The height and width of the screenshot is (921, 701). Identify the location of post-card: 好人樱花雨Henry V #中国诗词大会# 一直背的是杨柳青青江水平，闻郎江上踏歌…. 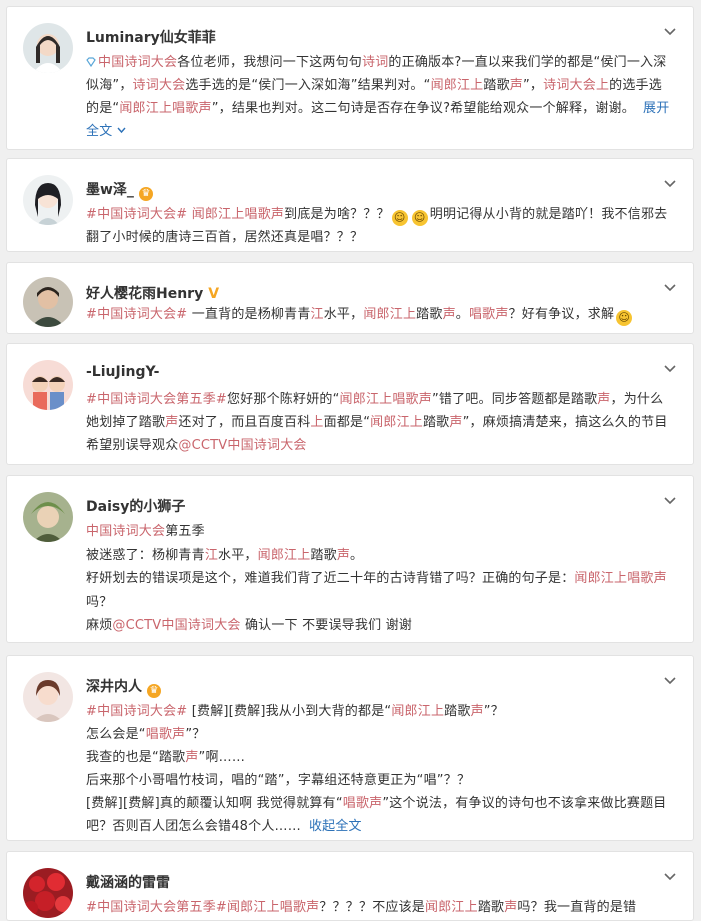
(350, 298).